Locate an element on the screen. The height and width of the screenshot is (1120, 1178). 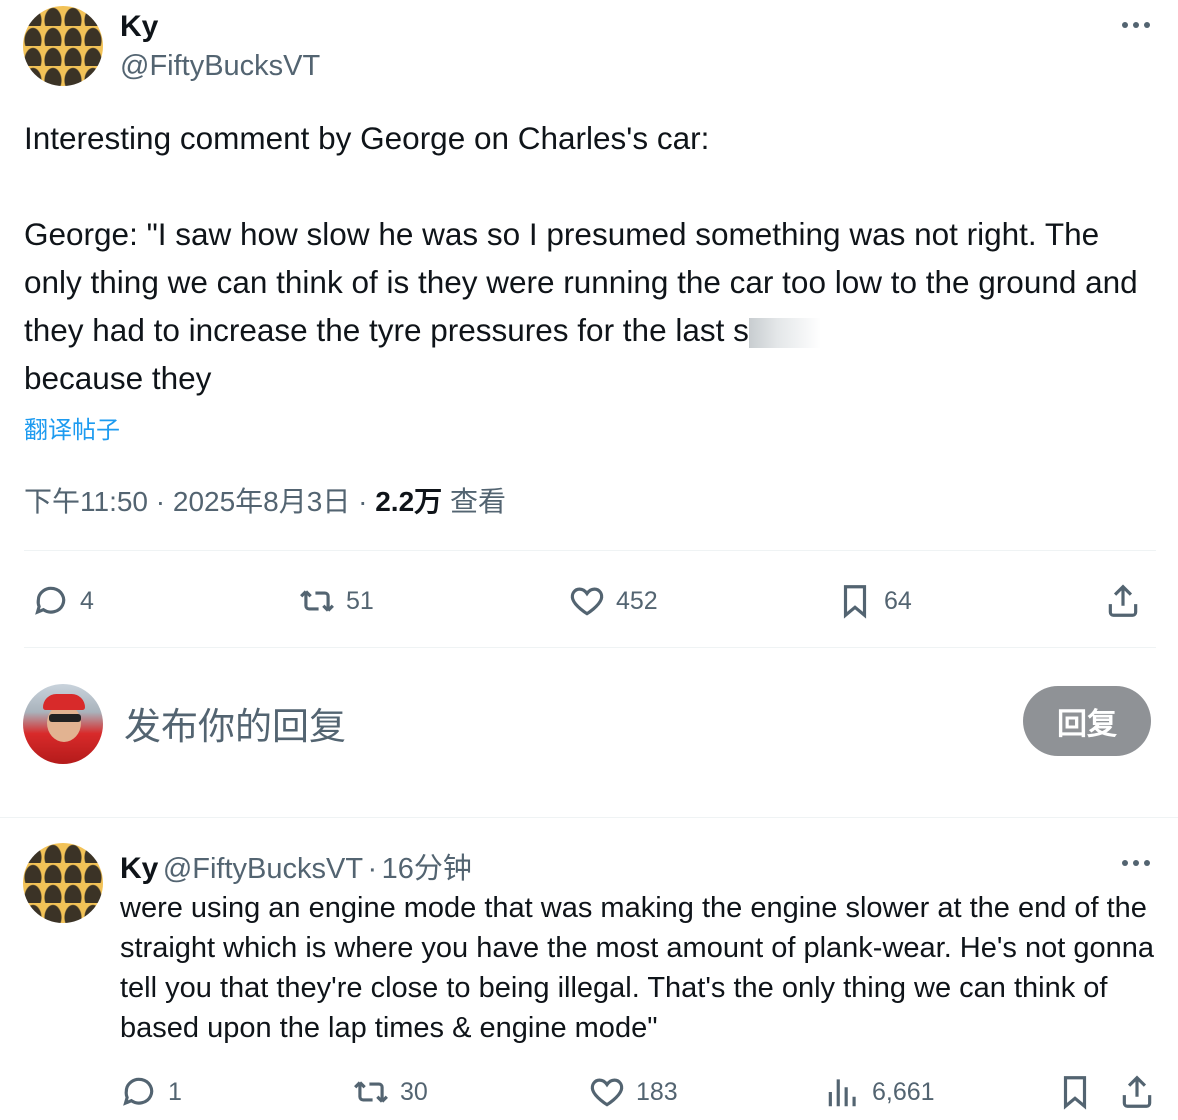
reply-header: Ky @FiftyBucksVT · 16分钟 is located at coordinates (296, 866).